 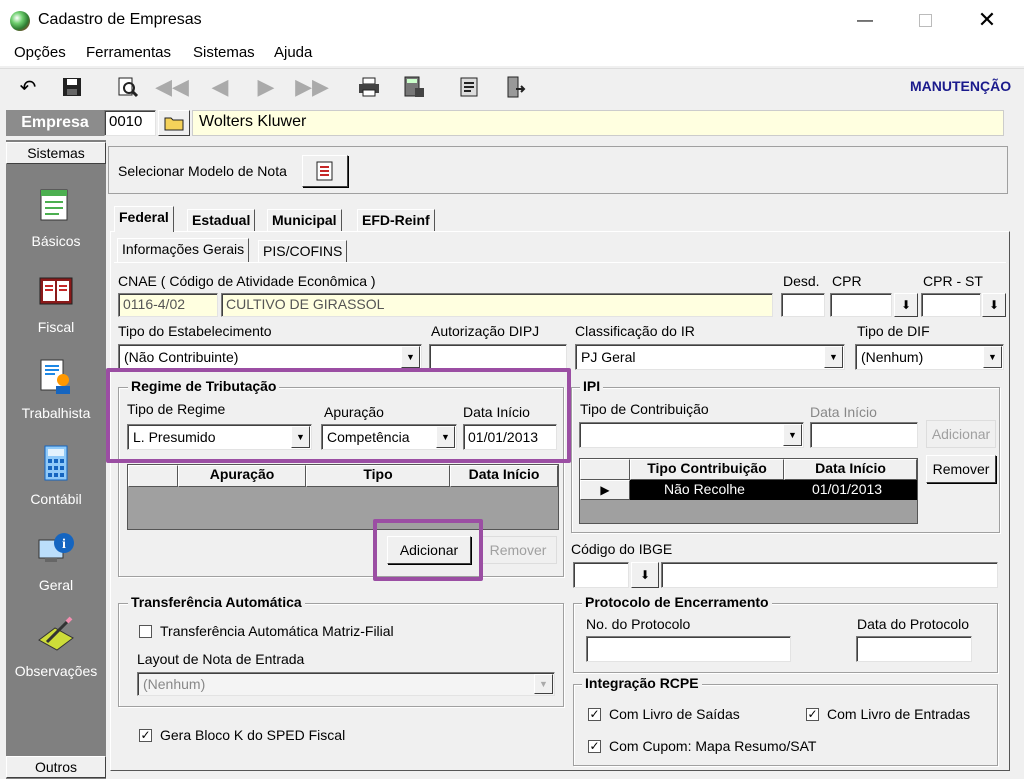 I want to click on sidebar-item-label: Observações, so click(x=56, y=671).